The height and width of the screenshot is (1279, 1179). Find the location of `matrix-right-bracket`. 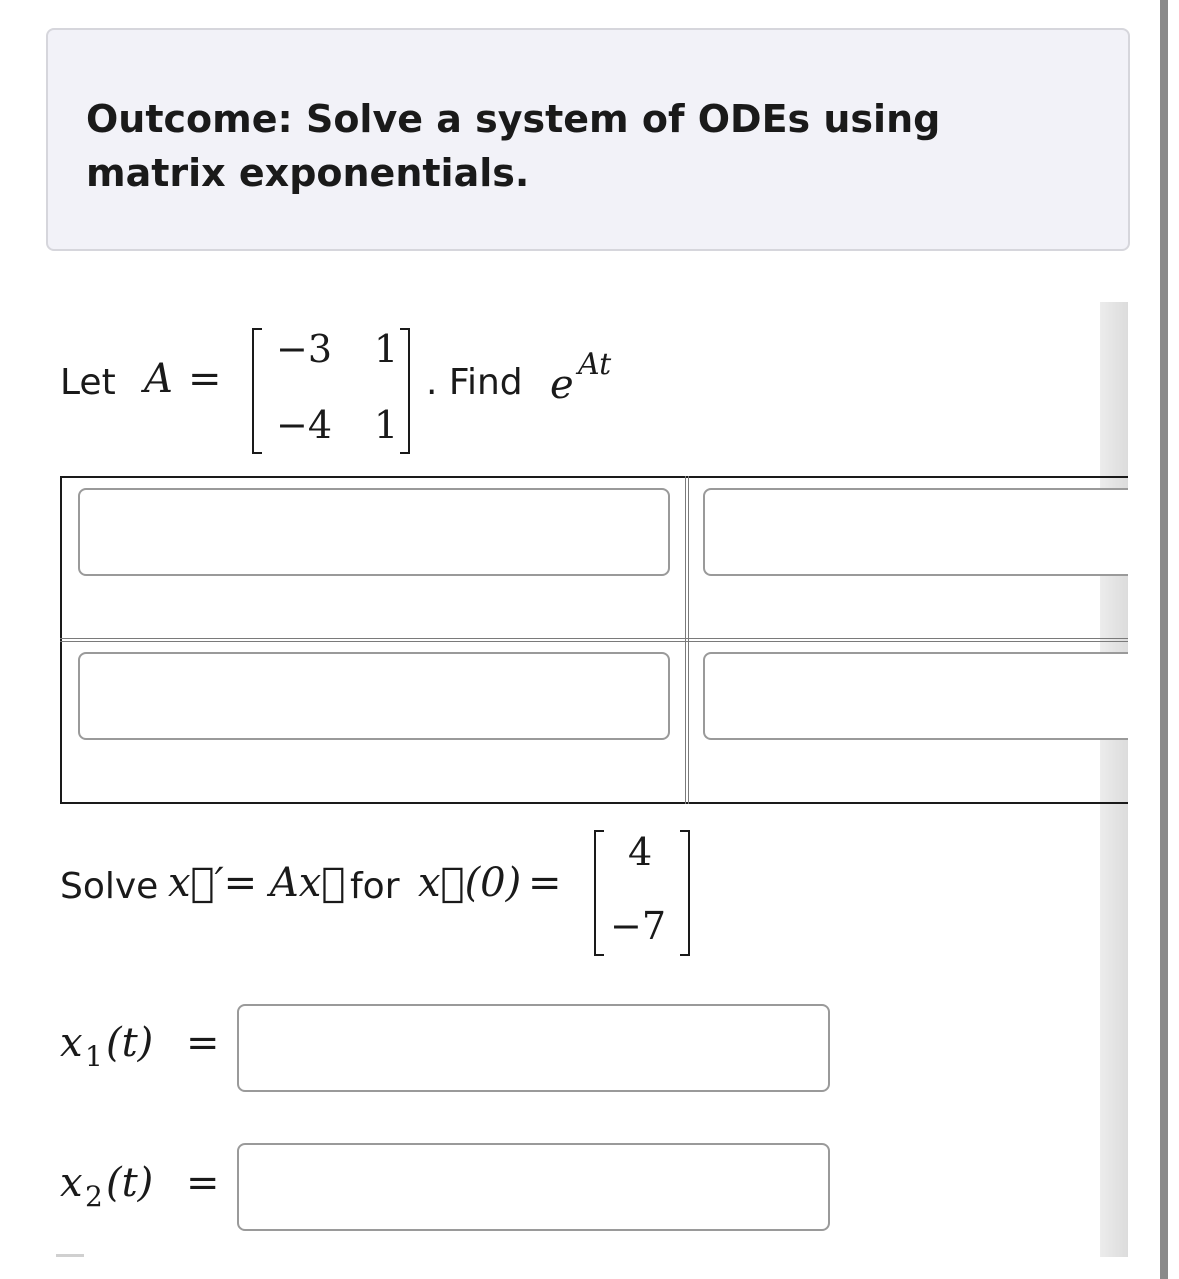

matrix-right-bracket is located at coordinates (405, 391).